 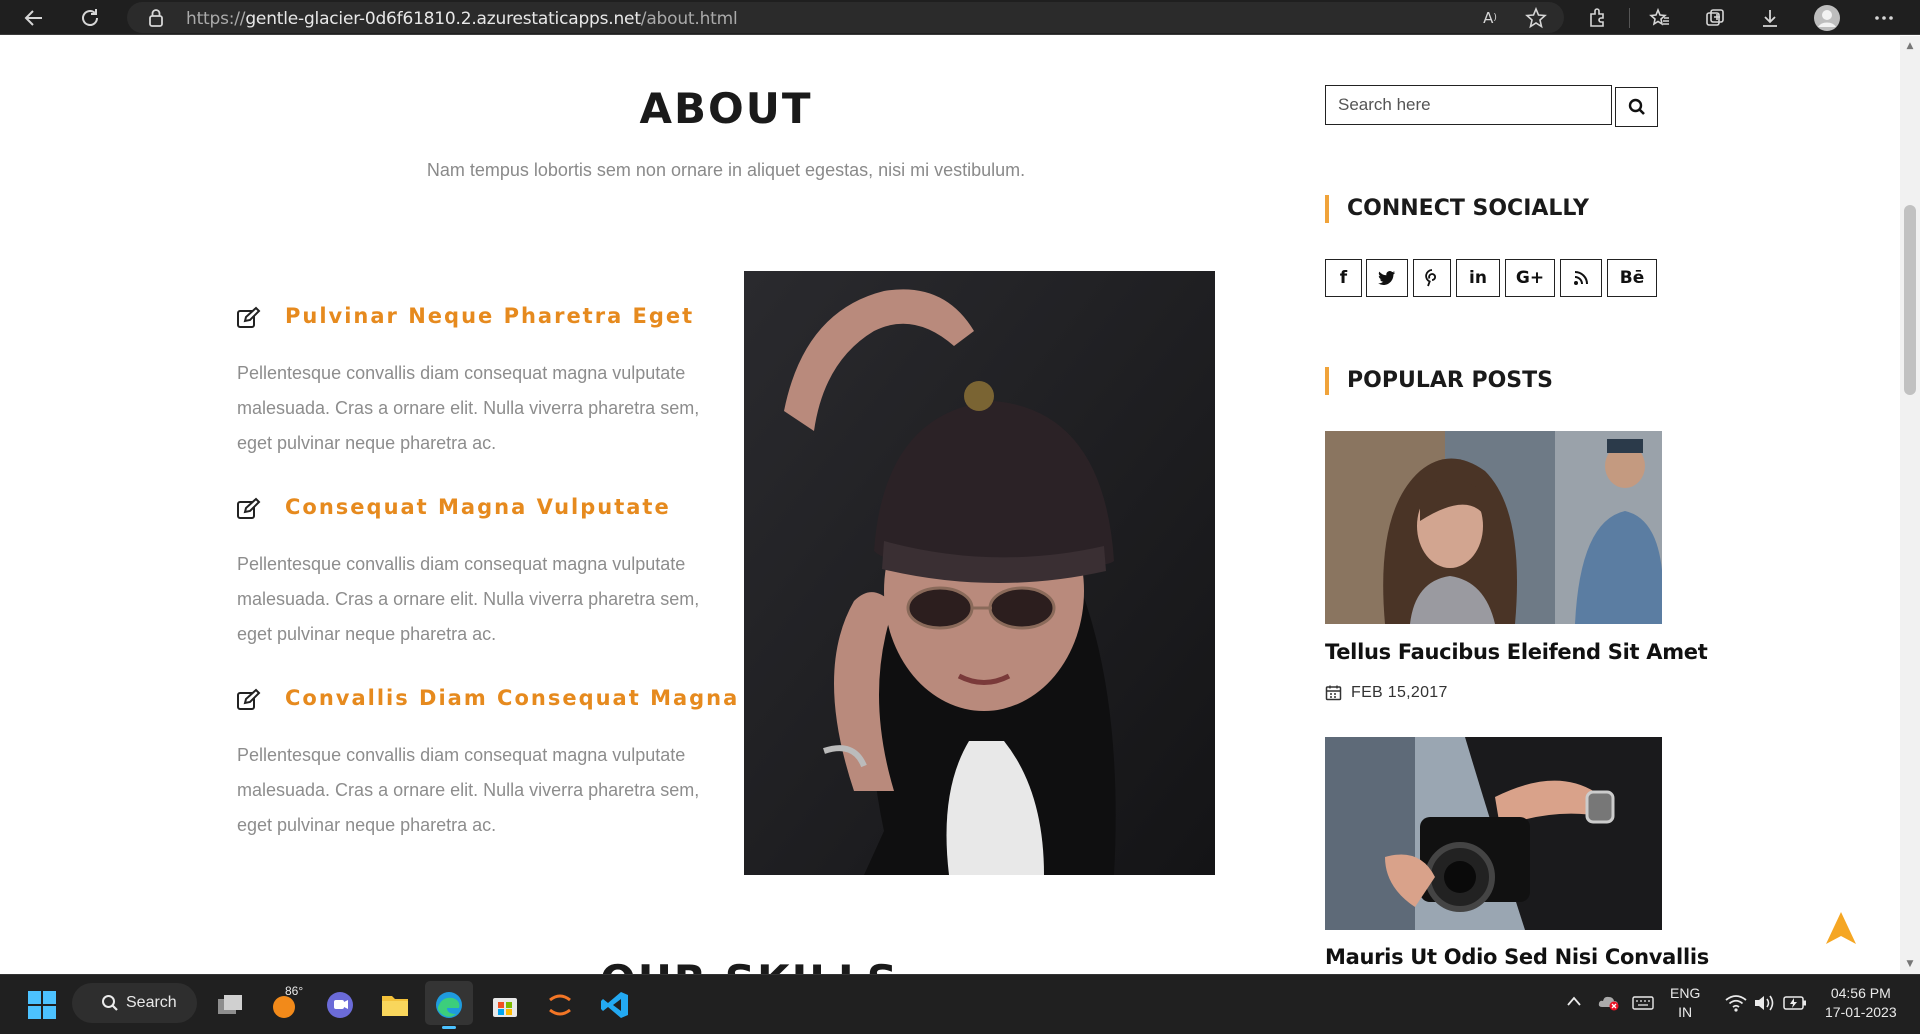 What do you see at coordinates (1516, 652) in the screenshot?
I see `post-title: Tellus Faucibus Eleifend Sit Amet` at bounding box center [1516, 652].